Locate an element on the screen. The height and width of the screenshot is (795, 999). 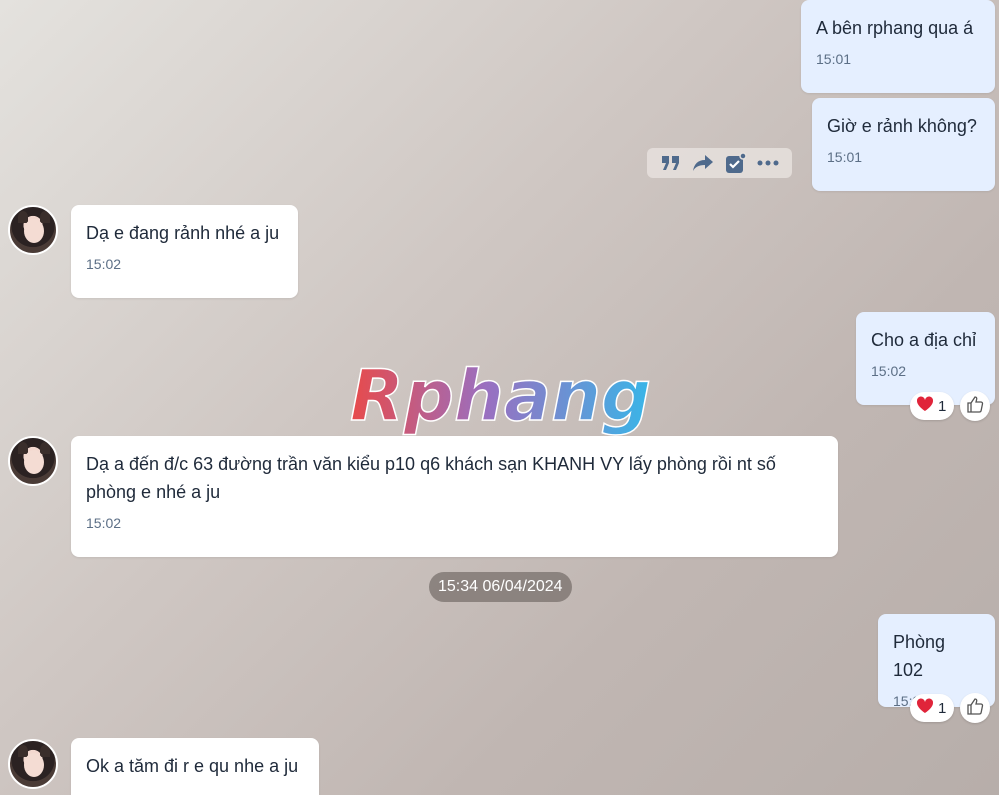
message-text: A bên rphang qua á is located at coordinates (895, 28).